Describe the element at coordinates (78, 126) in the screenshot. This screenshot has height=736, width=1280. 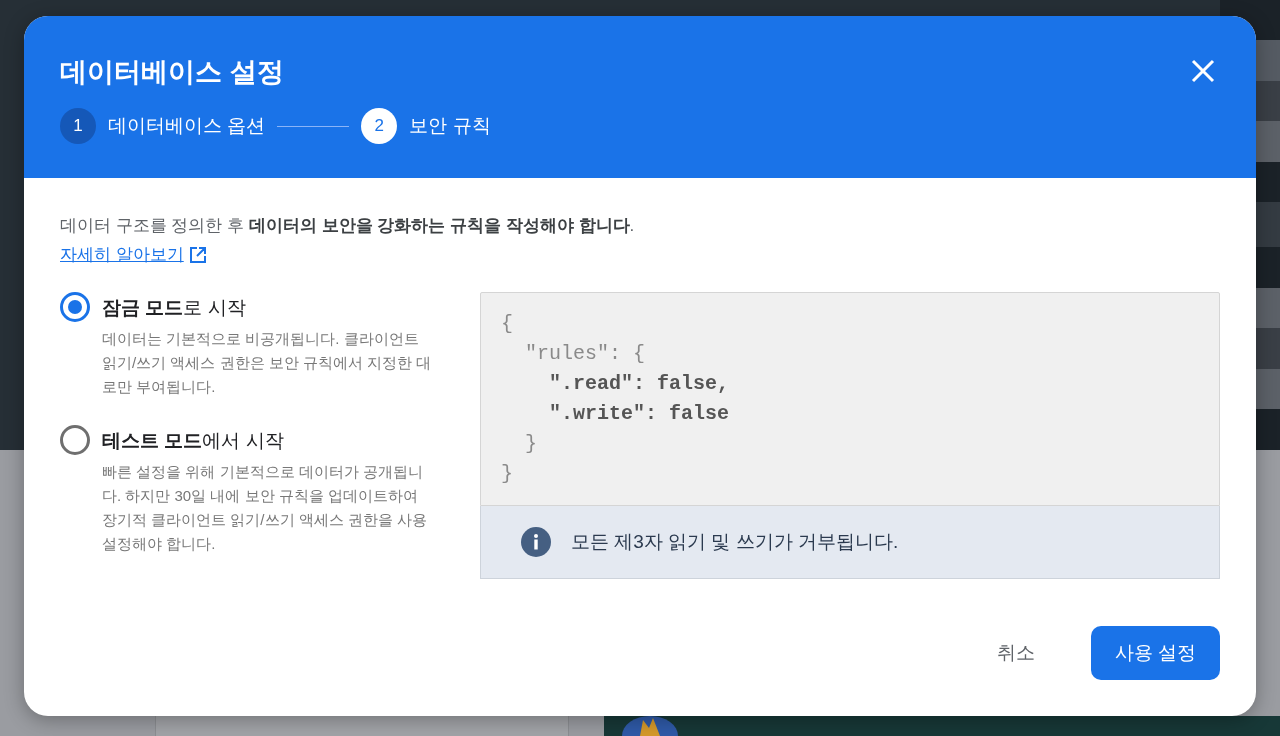
I see `step-number: 1` at that location.